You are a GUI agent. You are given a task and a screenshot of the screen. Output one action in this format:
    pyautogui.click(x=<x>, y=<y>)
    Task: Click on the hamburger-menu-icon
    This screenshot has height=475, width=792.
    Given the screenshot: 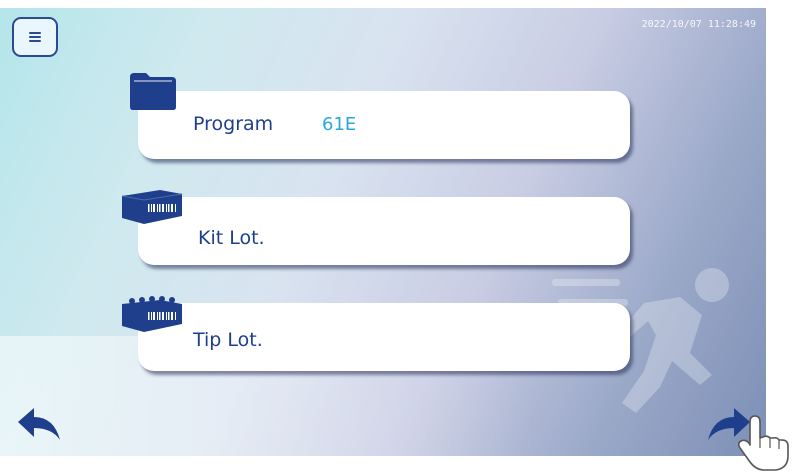 What is the action you would take?
    pyautogui.click(x=35, y=37)
    